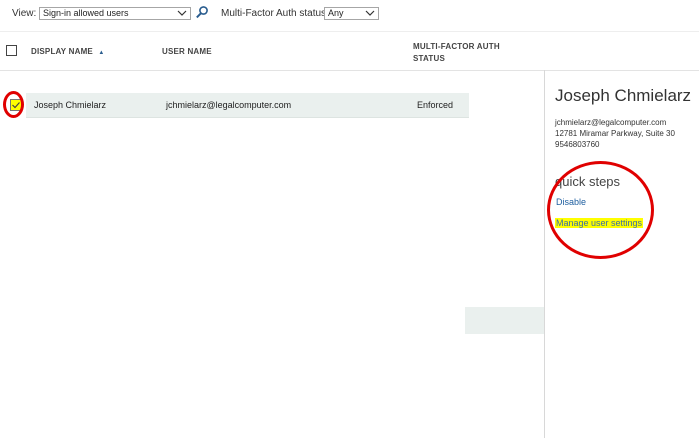 This screenshot has width=699, height=438. What do you see at coordinates (577, 144) in the screenshot?
I see `detail-phone: 9546803760` at bounding box center [577, 144].